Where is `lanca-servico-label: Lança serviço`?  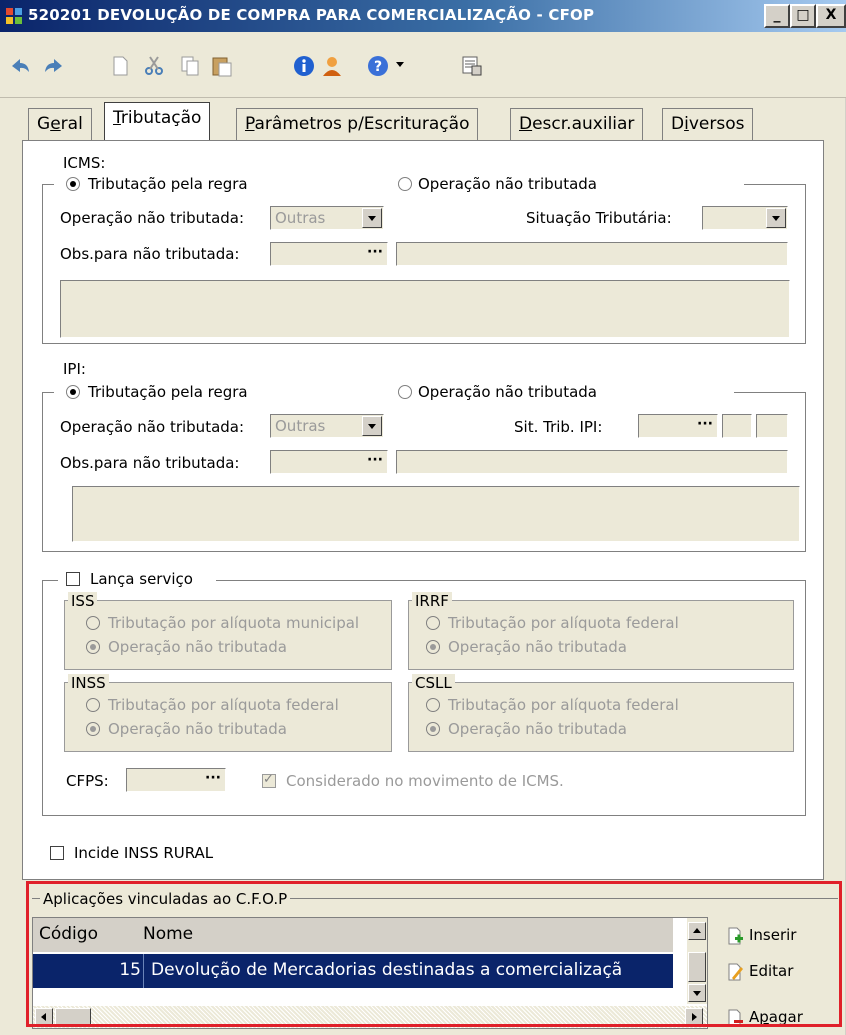
lanca-servico-label: Lança serviço is located at coordinates (141, 579).